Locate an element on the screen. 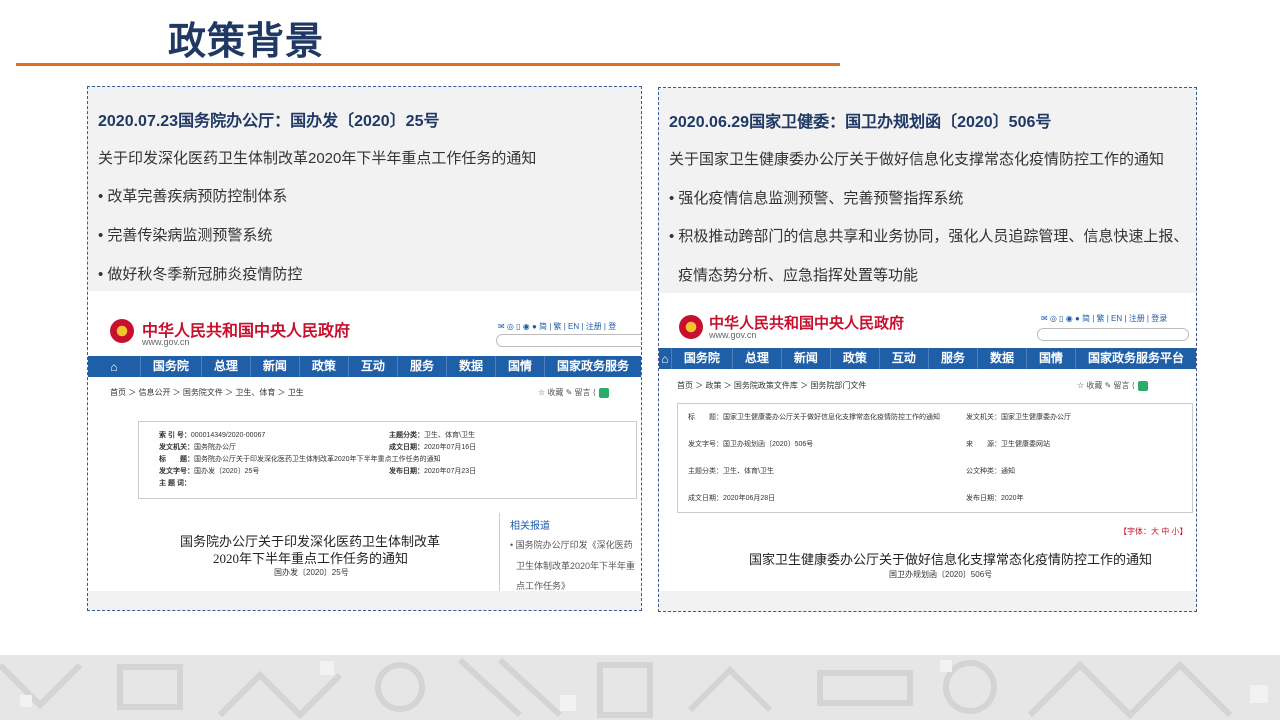 This screenshot has width=1280, height=720. meta-row: 发文字号：国办发〔2020〕25号 is located at coordinates (209, 471).